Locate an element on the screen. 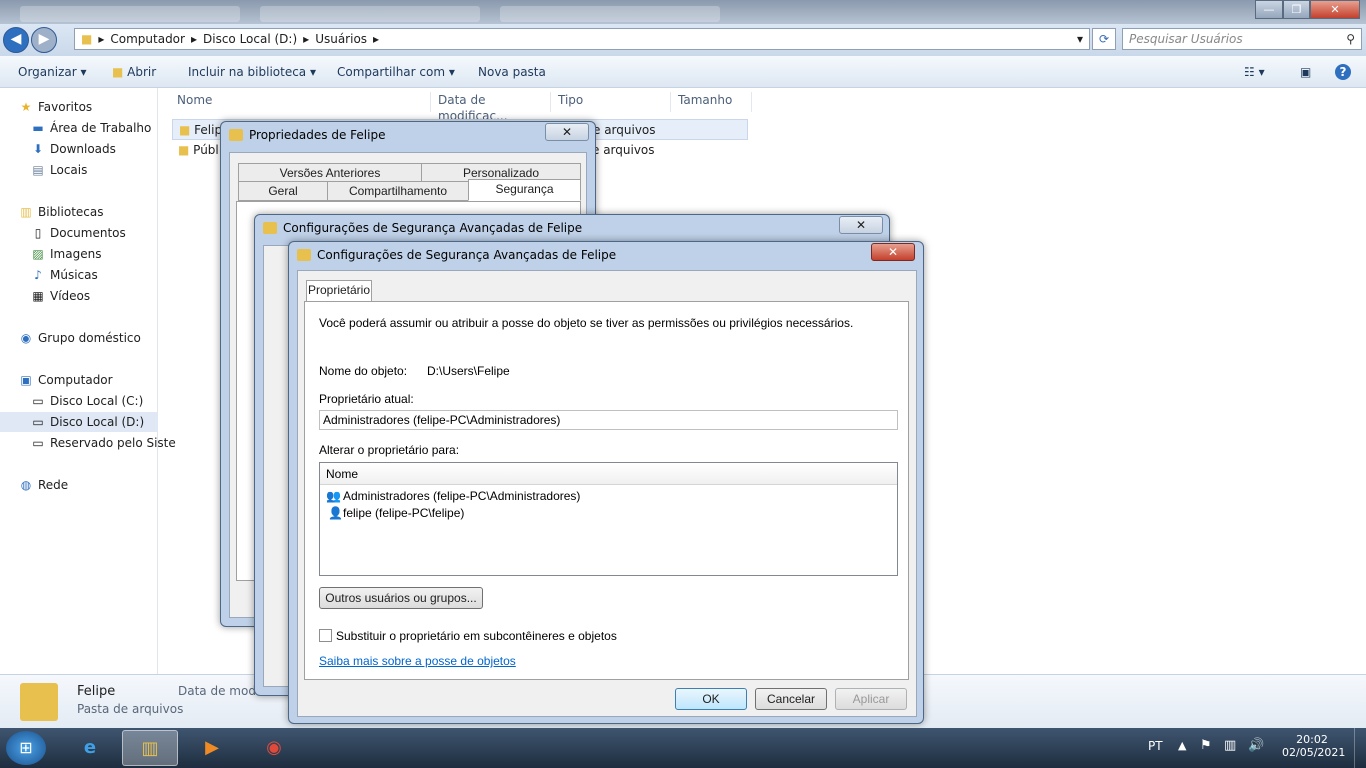 This screenshot has height=768, width=1366. nav-music: ♪ Músicas is located at coordinates (64, 275).